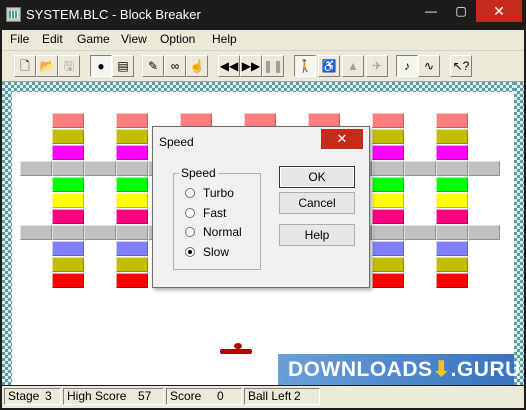 The image size is (526, 410). Describe the element at coordinates (7, 233) in the screenshot. I see `left-wall` at that location.